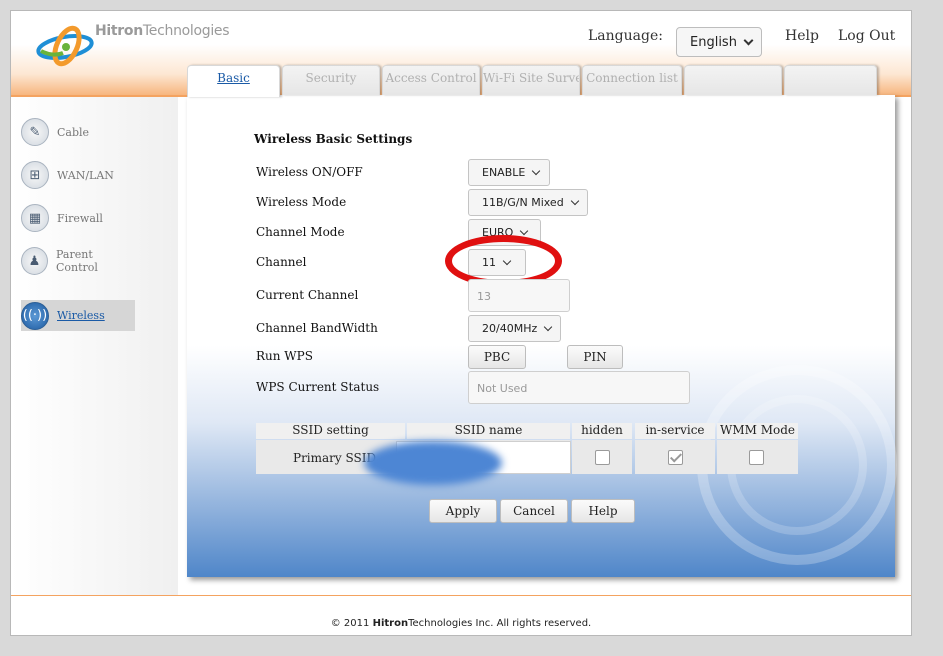 Image resolution: width=943 pixels, height=656 pixels. I want to click on channel-mode-label: Channel Mode, so click(300, 232).